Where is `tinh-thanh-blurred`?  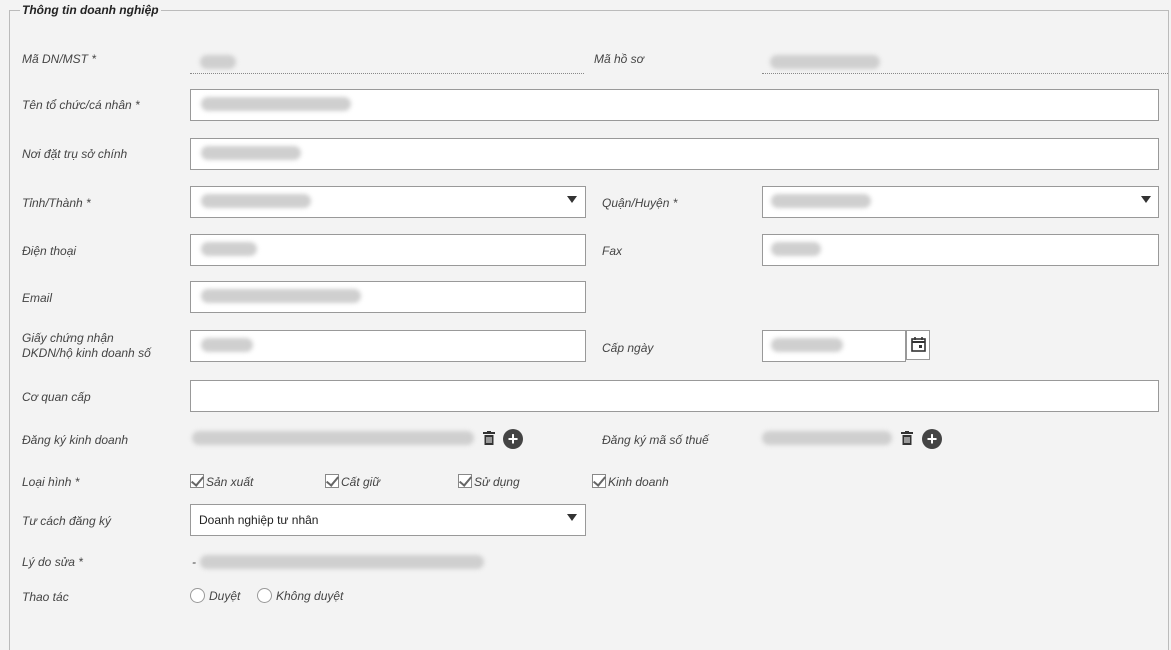
tinh-thanh-blurred is located at coordinates (256, 201).